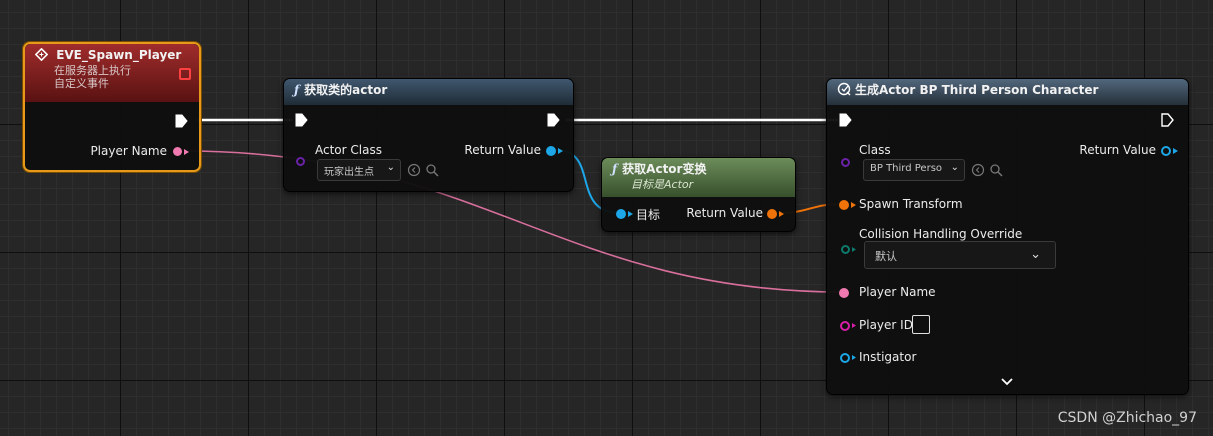 The image size is (1213, 436). Describe the element at coordinates (906, 168) in the screenshot. I see `class-value: BP Third Perso` at that location.